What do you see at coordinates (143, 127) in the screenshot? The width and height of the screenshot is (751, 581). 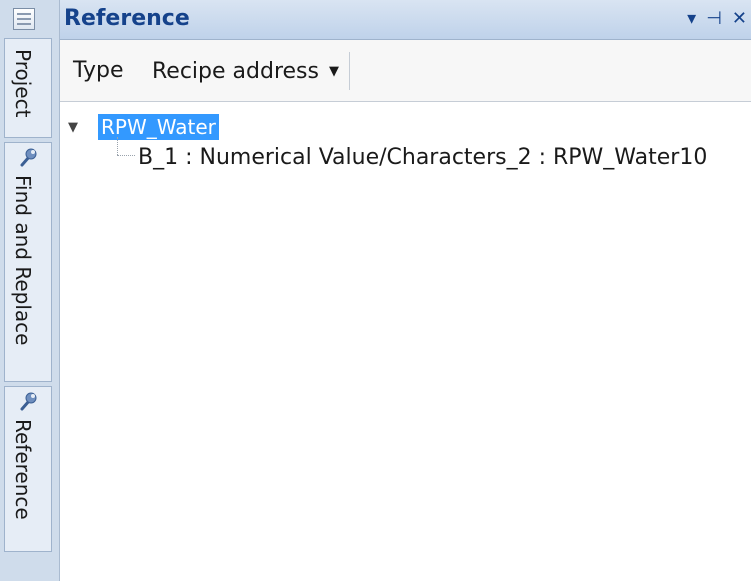 I see `tree-node-root: ▼ RPW_Water` at bounding box center [143, 127].